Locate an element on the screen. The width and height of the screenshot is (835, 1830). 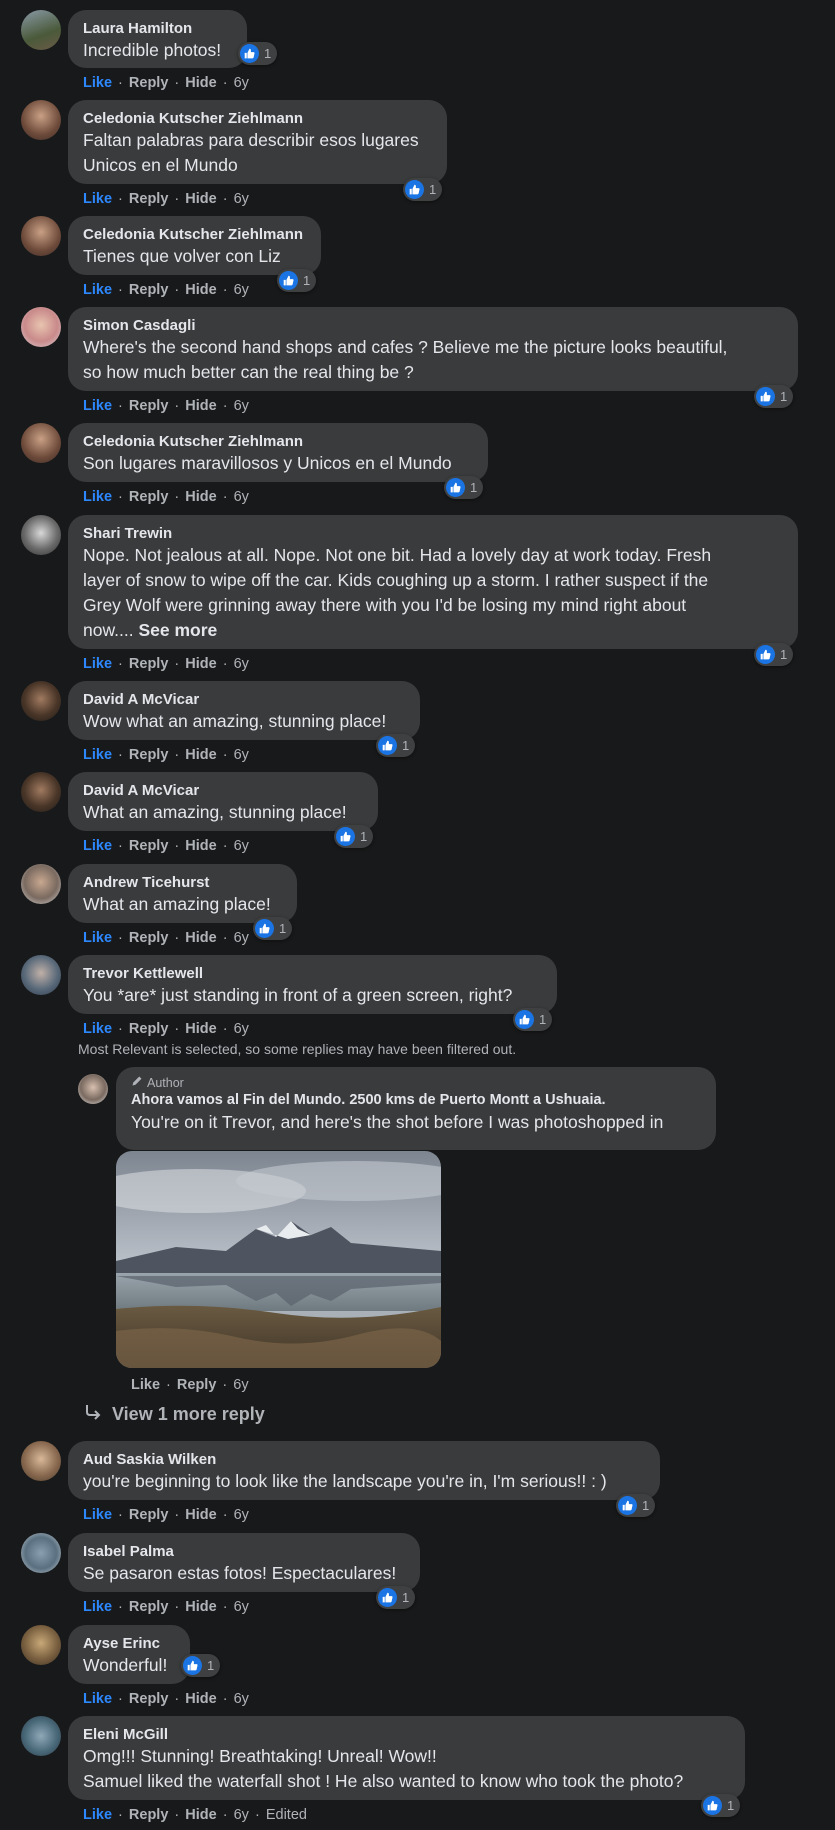
reply-photo is located at coordinates (278, 1259).